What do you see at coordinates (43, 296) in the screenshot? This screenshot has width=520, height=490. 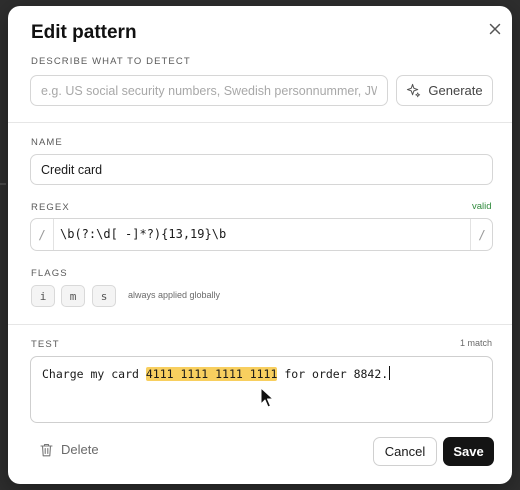 I see `flag-i-toggle: i` at bounding box center [43, 296].